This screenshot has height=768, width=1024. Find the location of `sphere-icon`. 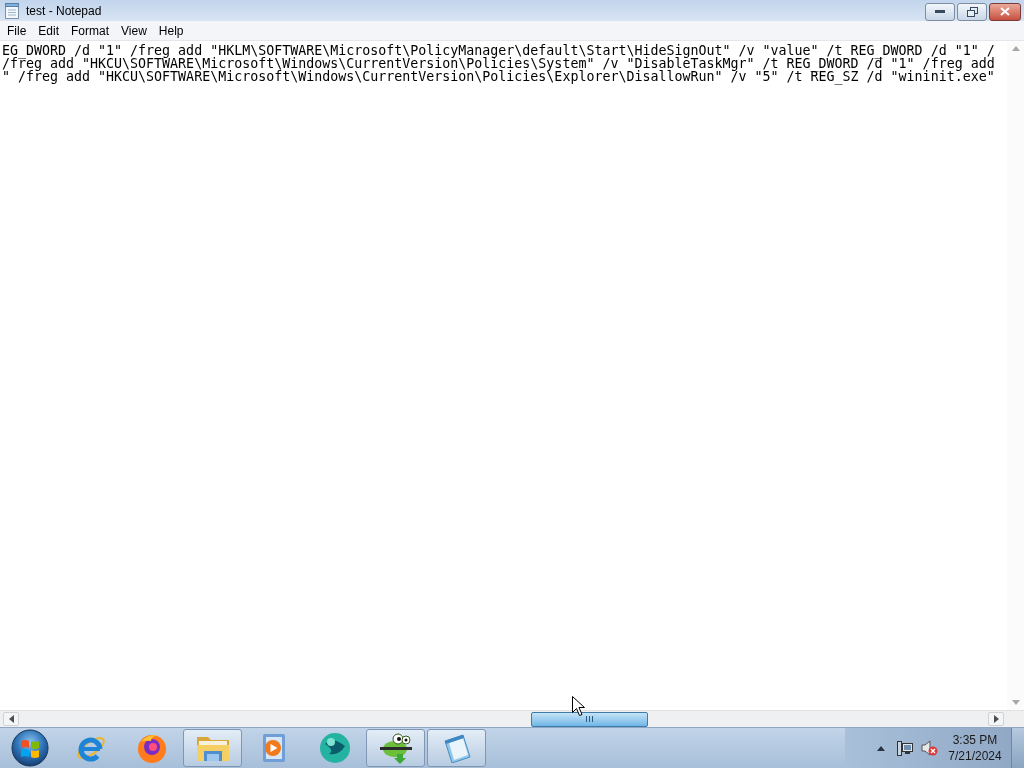

sphere-icon is located at coordinates (334, 748).